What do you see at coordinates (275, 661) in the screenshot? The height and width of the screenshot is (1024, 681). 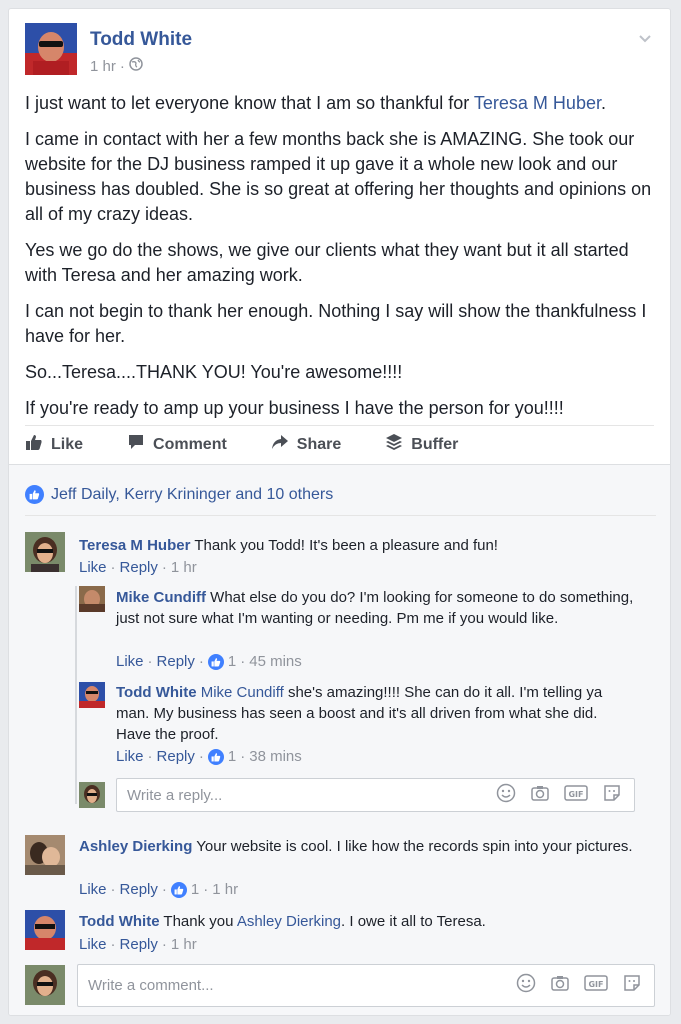 I see `comment-time: 45 mins` at bounding box center [275, 661].